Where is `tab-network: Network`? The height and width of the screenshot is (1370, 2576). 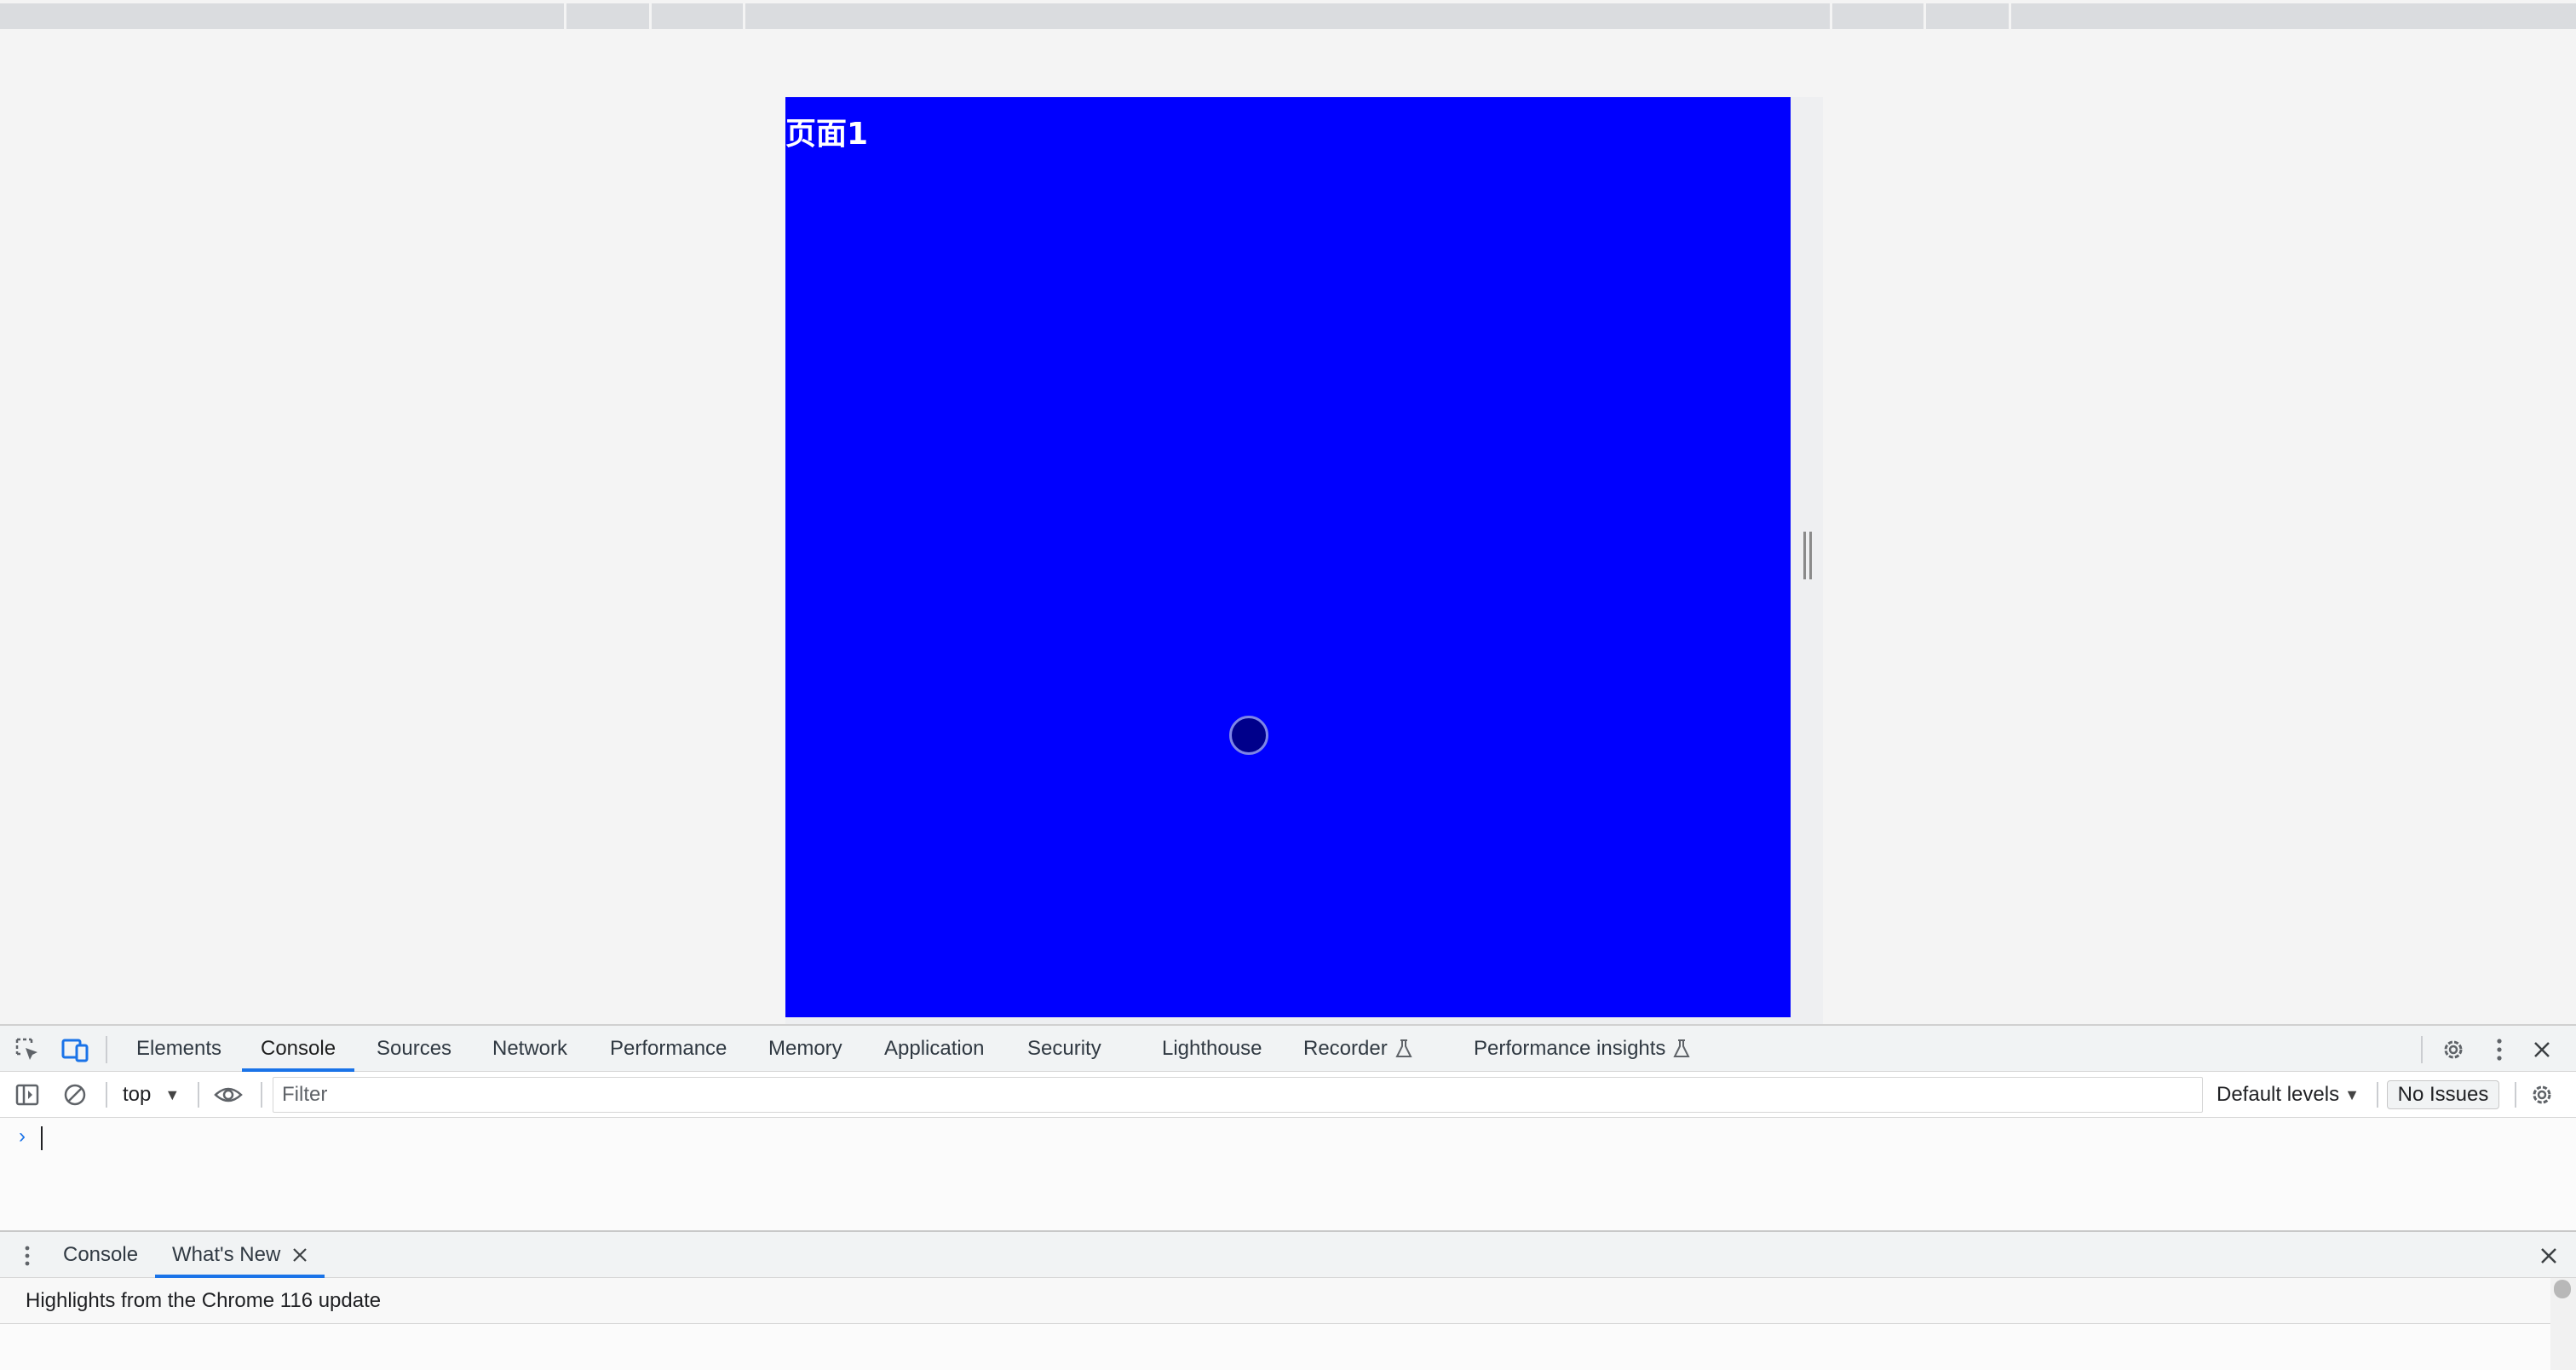 tab-network: Network is located at coordinates (530, 1049).